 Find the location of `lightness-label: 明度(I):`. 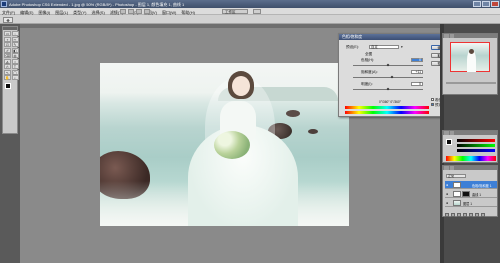

lightness-label: 明度(I): is located at coordinates (367, 84).